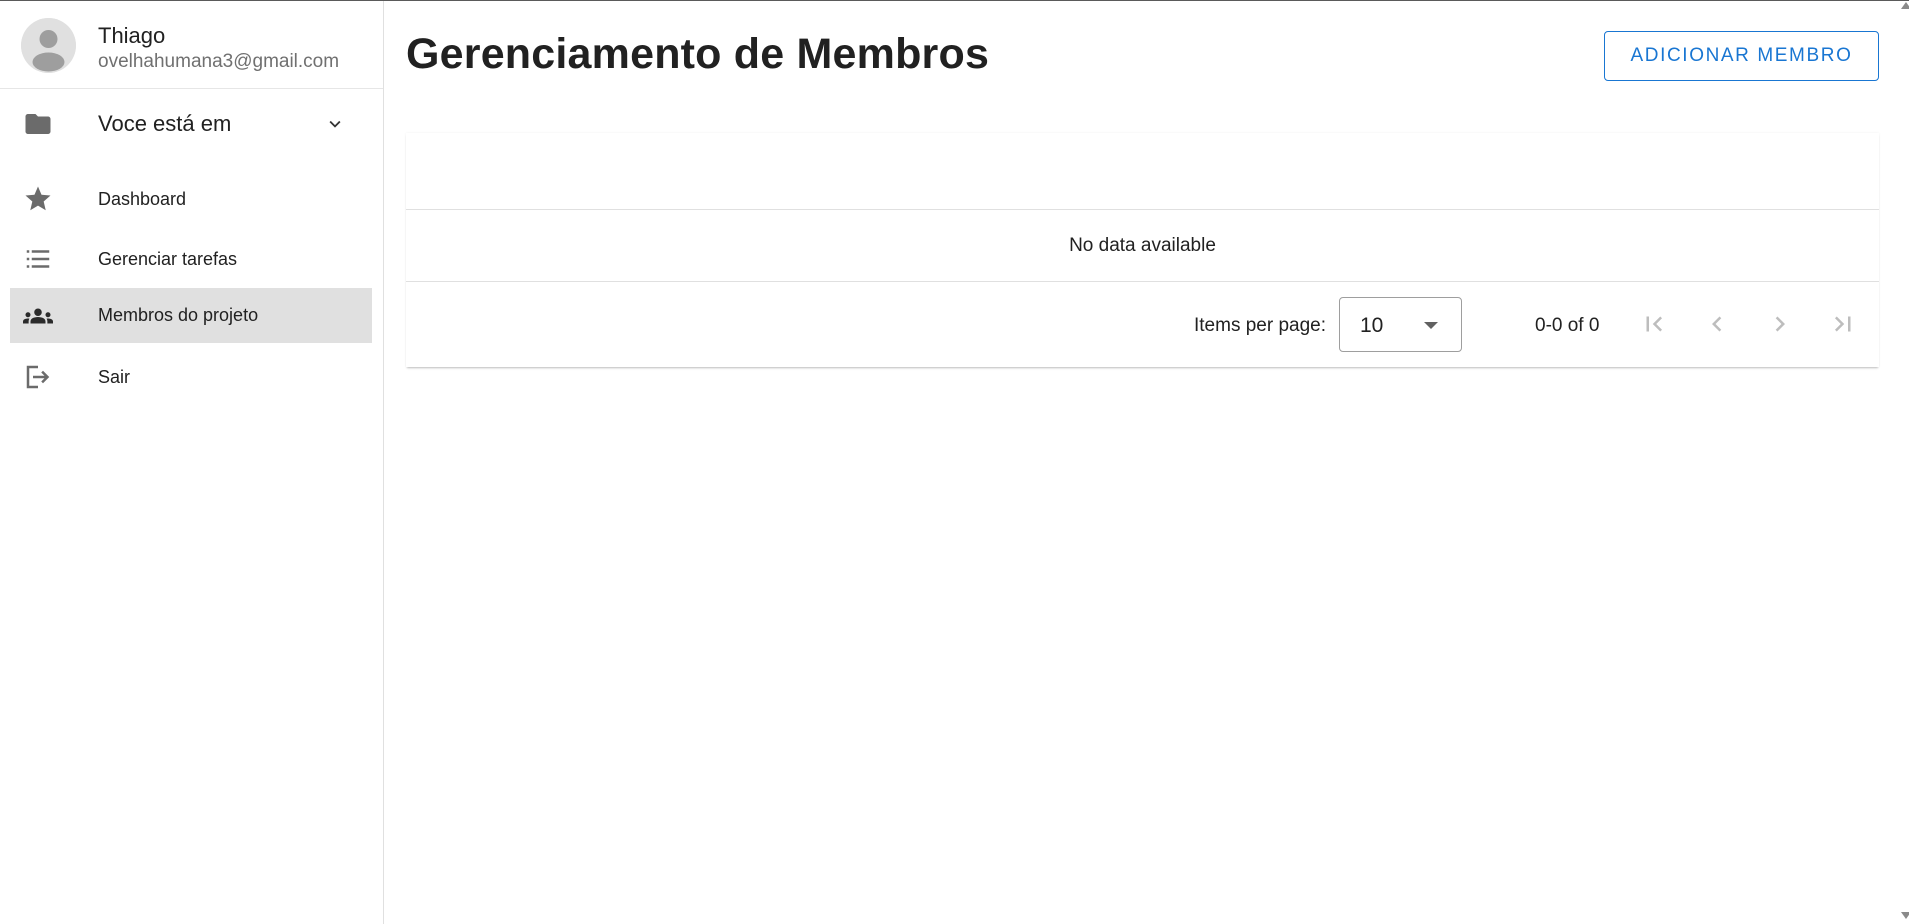  Describe the element at coordinates (1142, 324) in the screenshot. I see `table-footer: Items per page: 10 0-0 of 0` at that location.